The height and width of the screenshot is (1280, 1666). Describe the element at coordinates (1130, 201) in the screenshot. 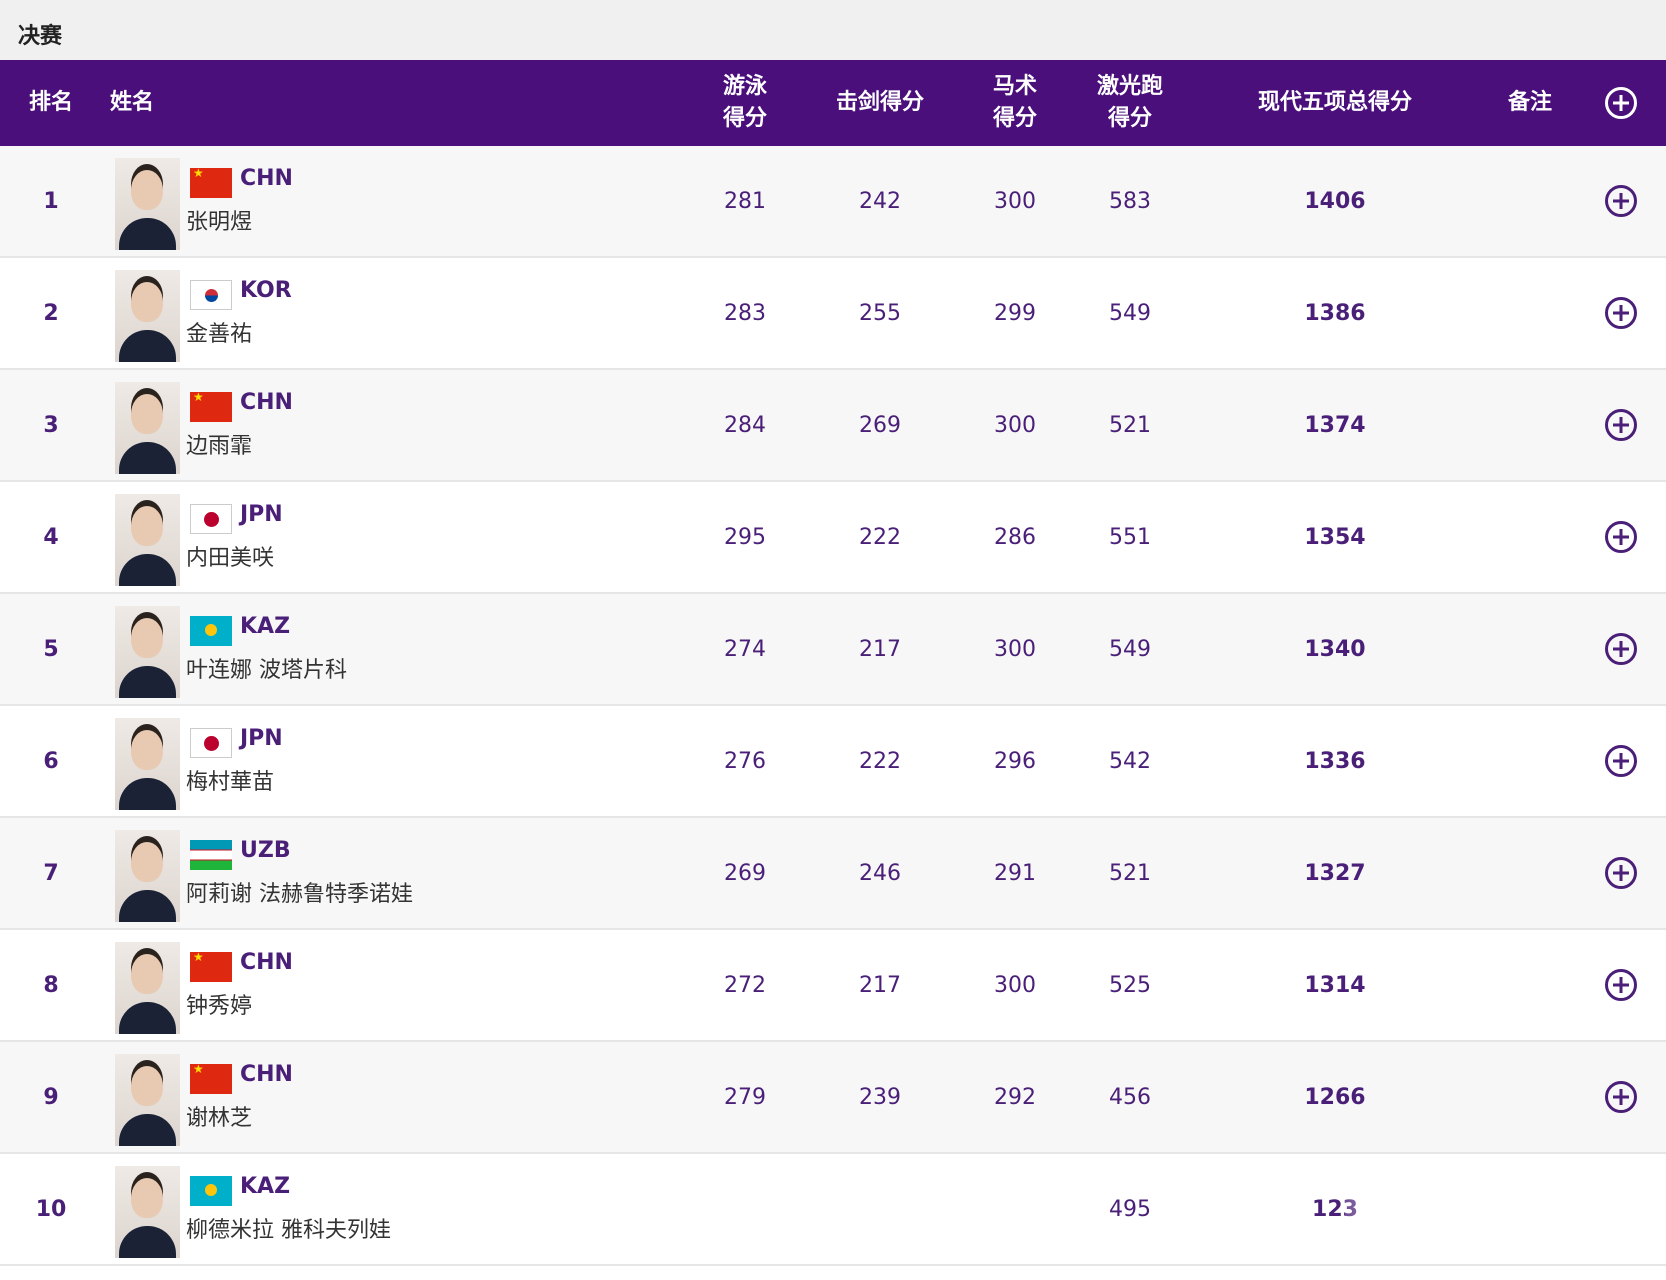

I see `laser-run-score: 583` at that location.